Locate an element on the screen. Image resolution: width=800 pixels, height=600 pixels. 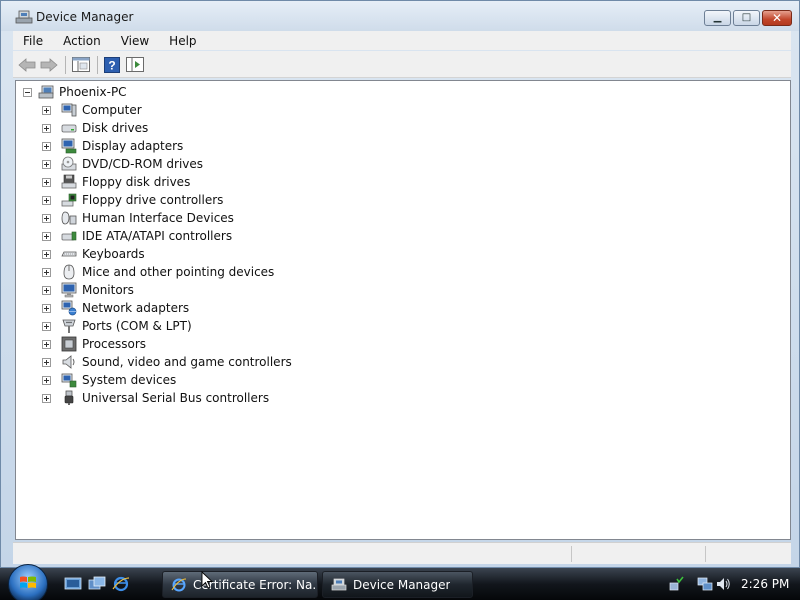
forward-button is located at coordinates (49, 64).